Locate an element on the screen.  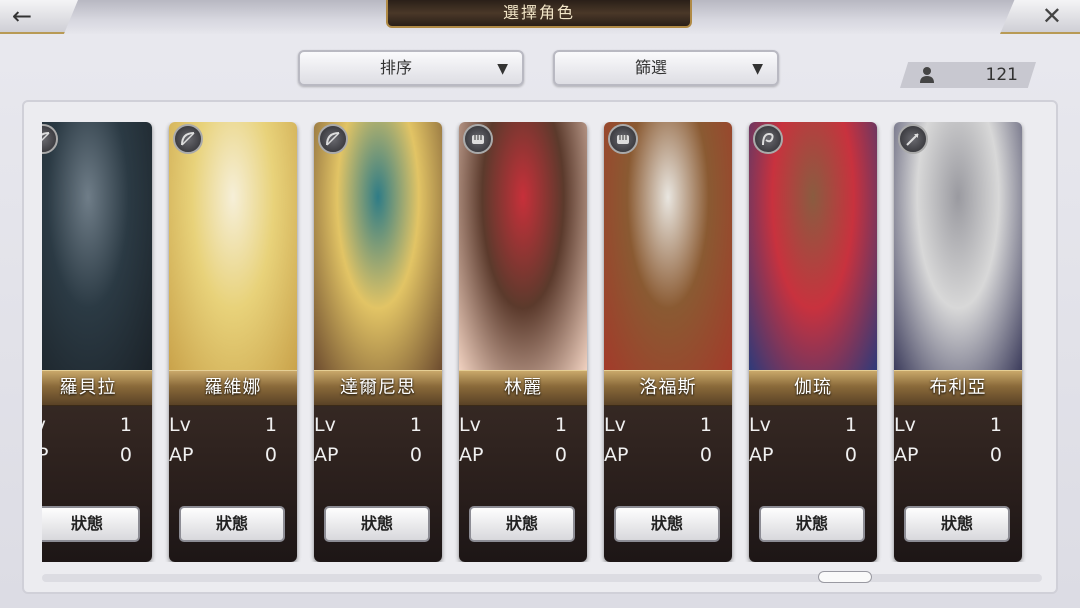
filter-dropdown: 篩選 ▼ is located at coordinates (666, 68).